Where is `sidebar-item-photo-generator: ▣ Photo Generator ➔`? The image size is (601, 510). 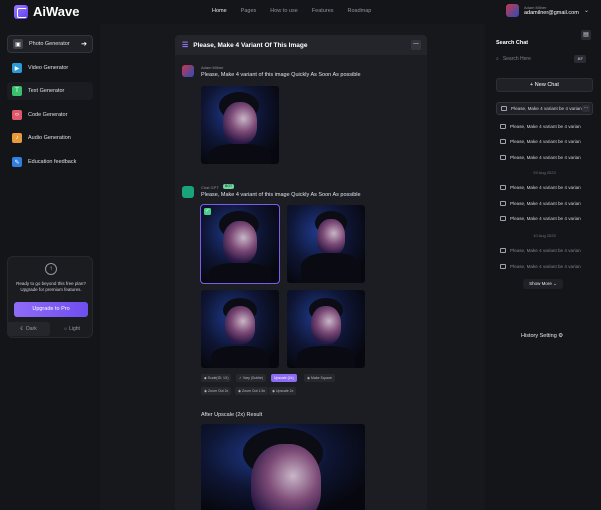
sidebar-item-photo-generator: ▣ Photo Generator ➔ is located at coordinates (50, 44).